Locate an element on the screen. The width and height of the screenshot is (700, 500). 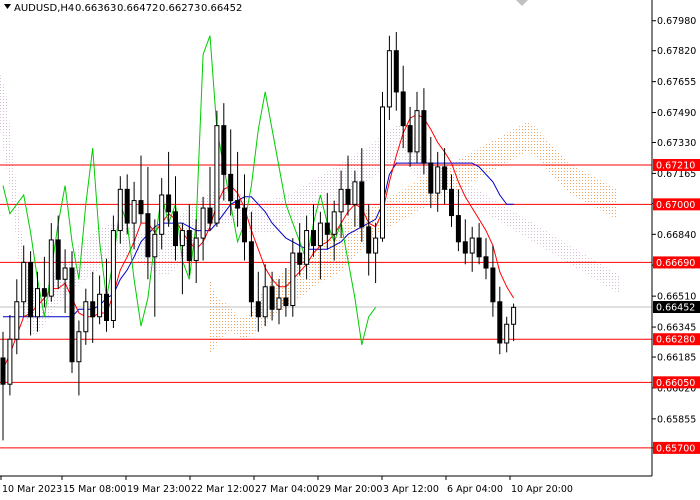
y-tick-label: 0.65855 is located at coordinates (676, 419).